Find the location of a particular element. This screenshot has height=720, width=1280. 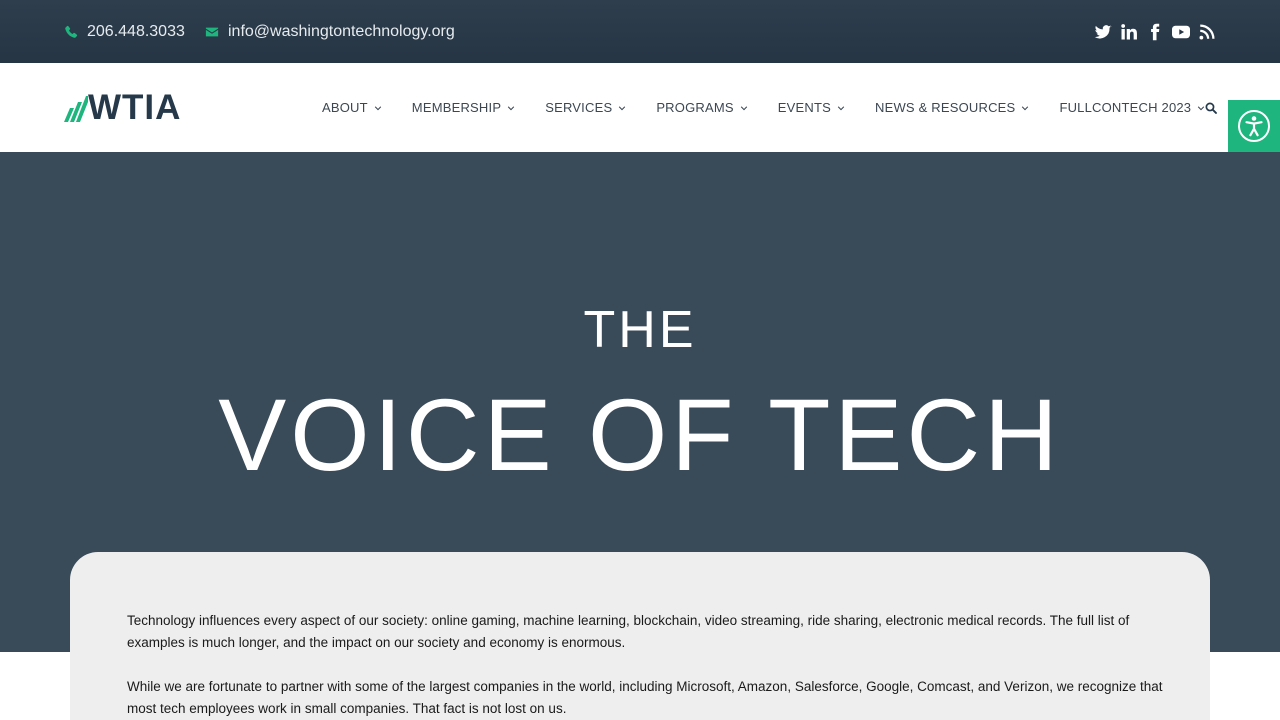

search-icon is located at coordinates (1211, 108).